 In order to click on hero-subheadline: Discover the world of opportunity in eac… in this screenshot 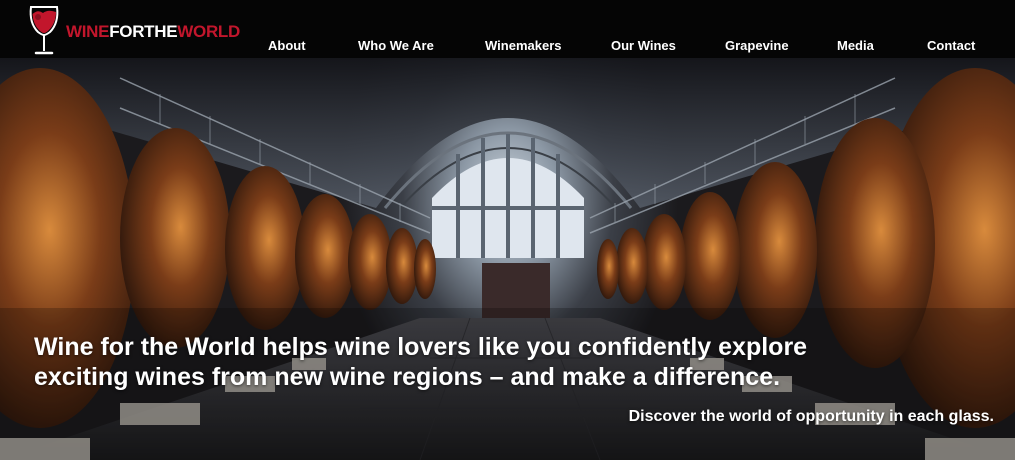, I will do `click(811, 416)`.